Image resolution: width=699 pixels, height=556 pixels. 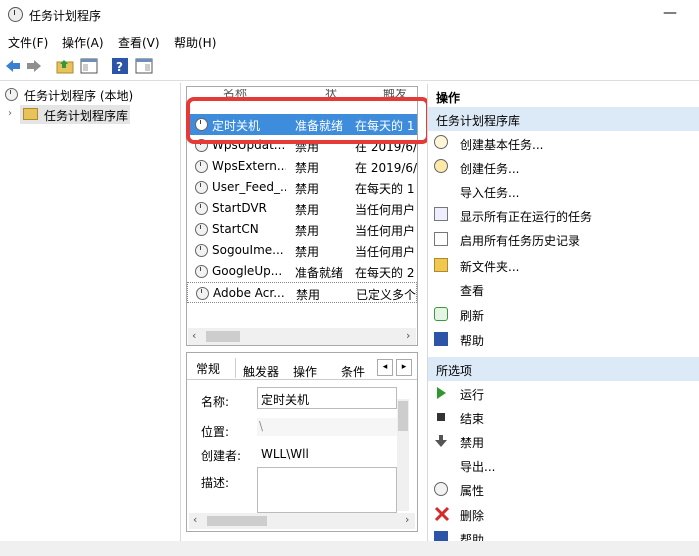 What do you see at coordinates (520, 240) in the screenshot?
I see `action-enable-history: 启用所有任务历史记录` at bounding box center [520, 240].